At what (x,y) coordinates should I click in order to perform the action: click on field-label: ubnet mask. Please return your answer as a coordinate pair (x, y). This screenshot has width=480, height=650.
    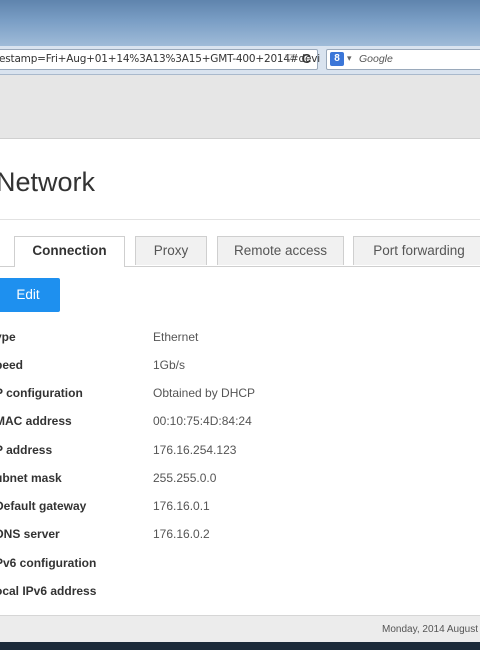
    Looking at the image, I should click on (31, 478).